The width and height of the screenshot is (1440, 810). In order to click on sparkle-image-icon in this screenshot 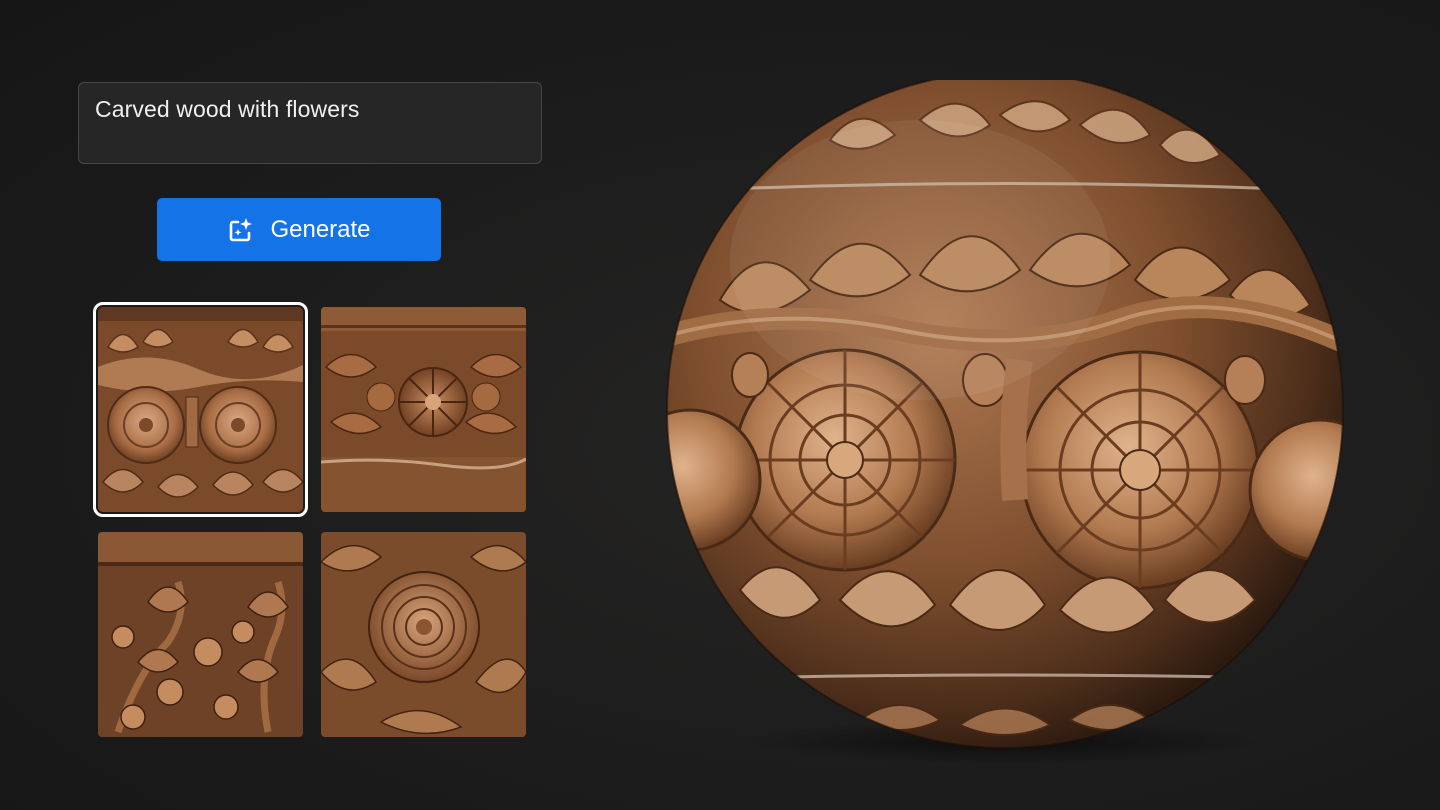, I will do `click(241, 230)`.